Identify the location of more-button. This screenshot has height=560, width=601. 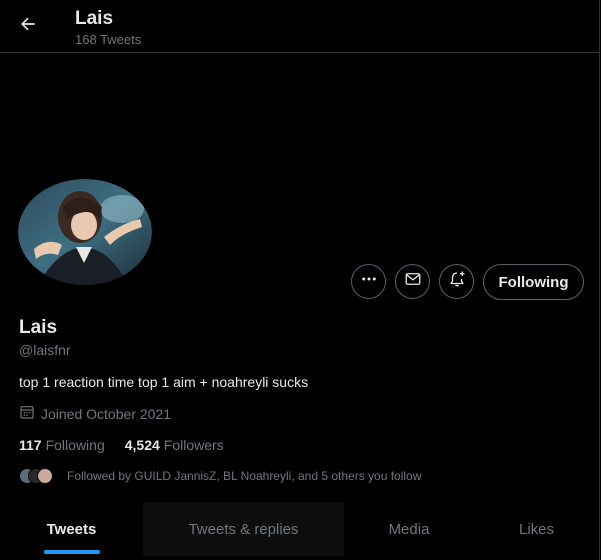
(368, 281).